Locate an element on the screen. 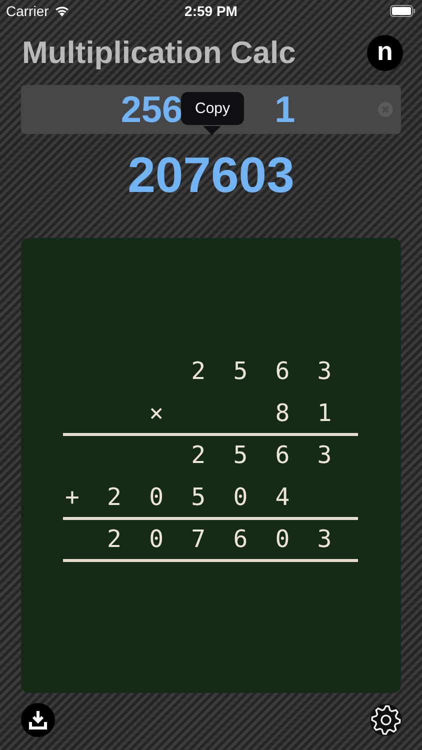 This screenshot has width=422, height=750. chalk-digits: × 81 is located at coordinates (254, 413).